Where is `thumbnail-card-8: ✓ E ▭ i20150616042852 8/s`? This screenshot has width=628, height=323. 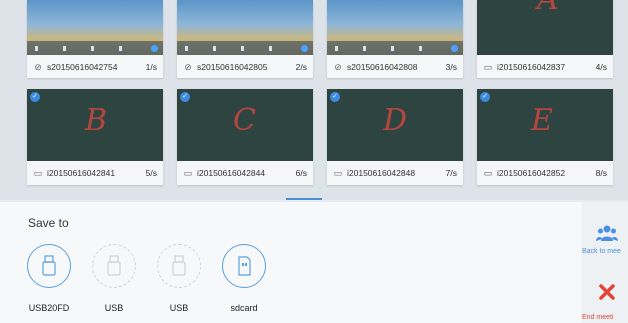
thumbnail-card-8: ✓ E ▭ i20150616042852 8/s is located at coordinates (545, 137).